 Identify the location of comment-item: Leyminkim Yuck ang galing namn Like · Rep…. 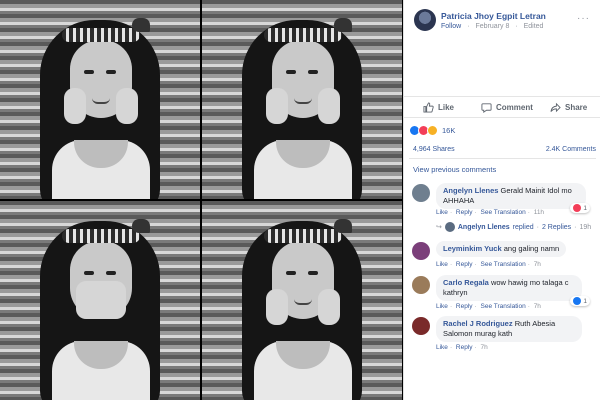
(504, 257).